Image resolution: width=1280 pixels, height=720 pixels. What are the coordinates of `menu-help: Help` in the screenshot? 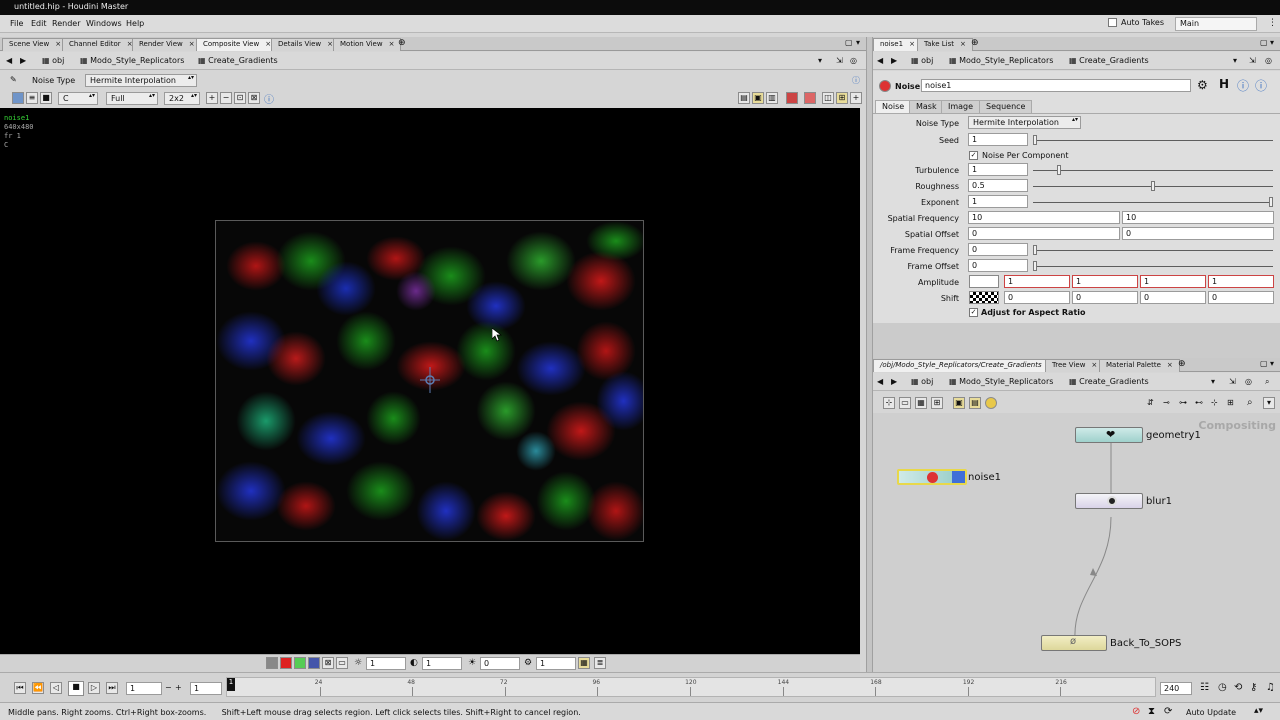 It's located at (135, 23).